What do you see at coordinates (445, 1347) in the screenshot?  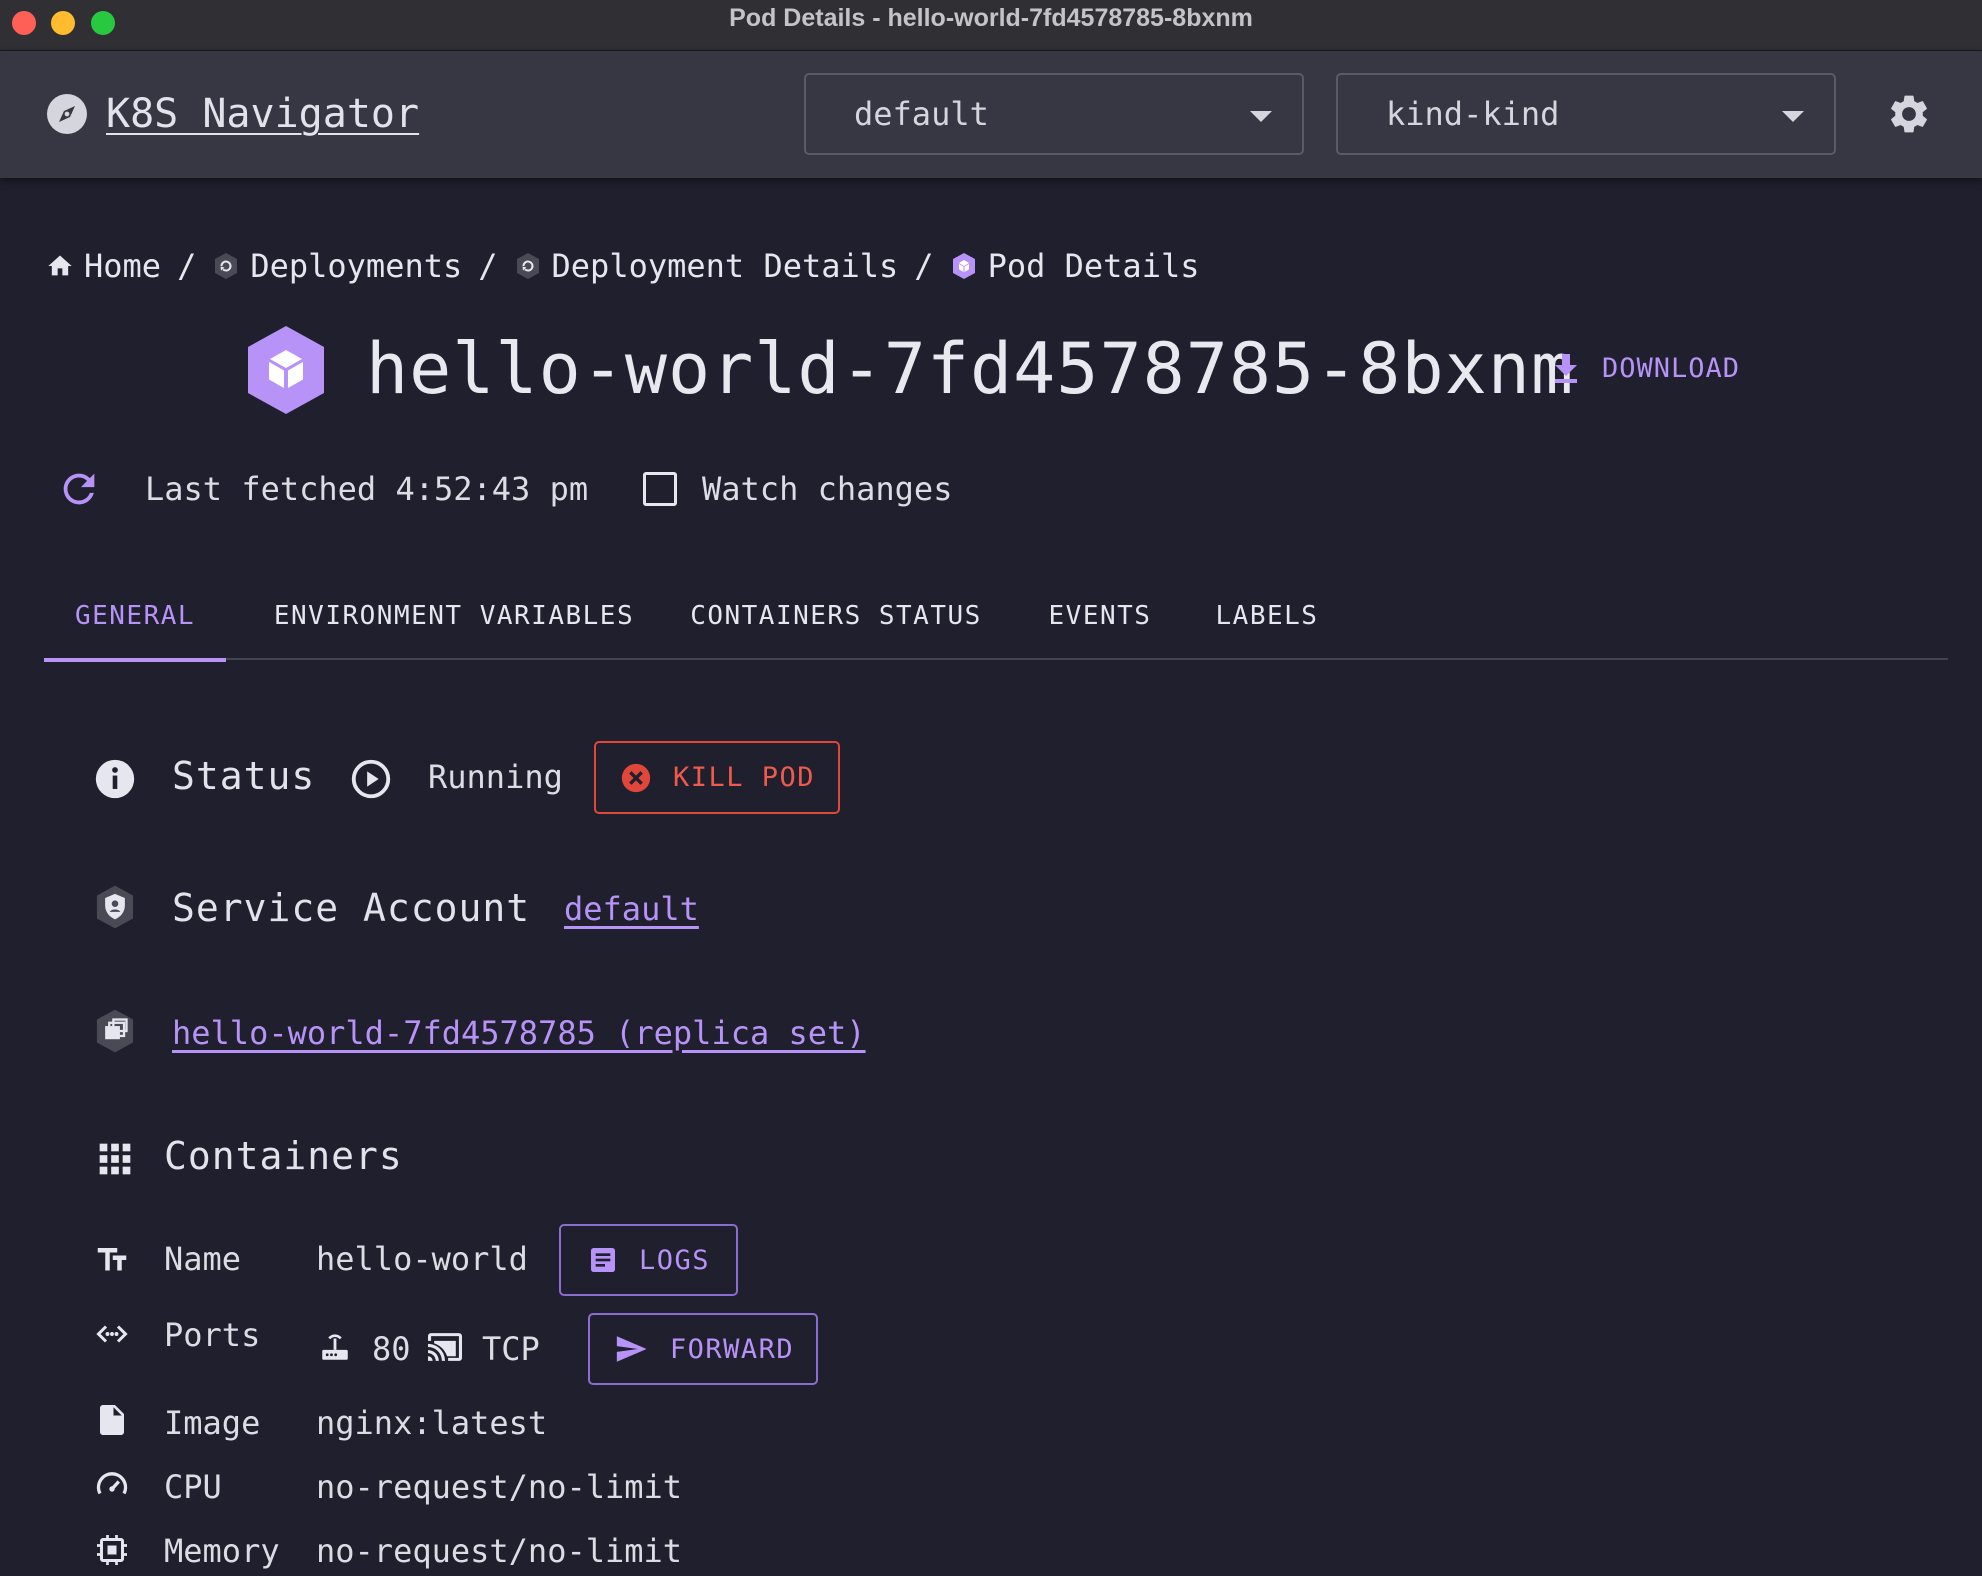 I see `cast-icon` at bounding box center [445, 1347].